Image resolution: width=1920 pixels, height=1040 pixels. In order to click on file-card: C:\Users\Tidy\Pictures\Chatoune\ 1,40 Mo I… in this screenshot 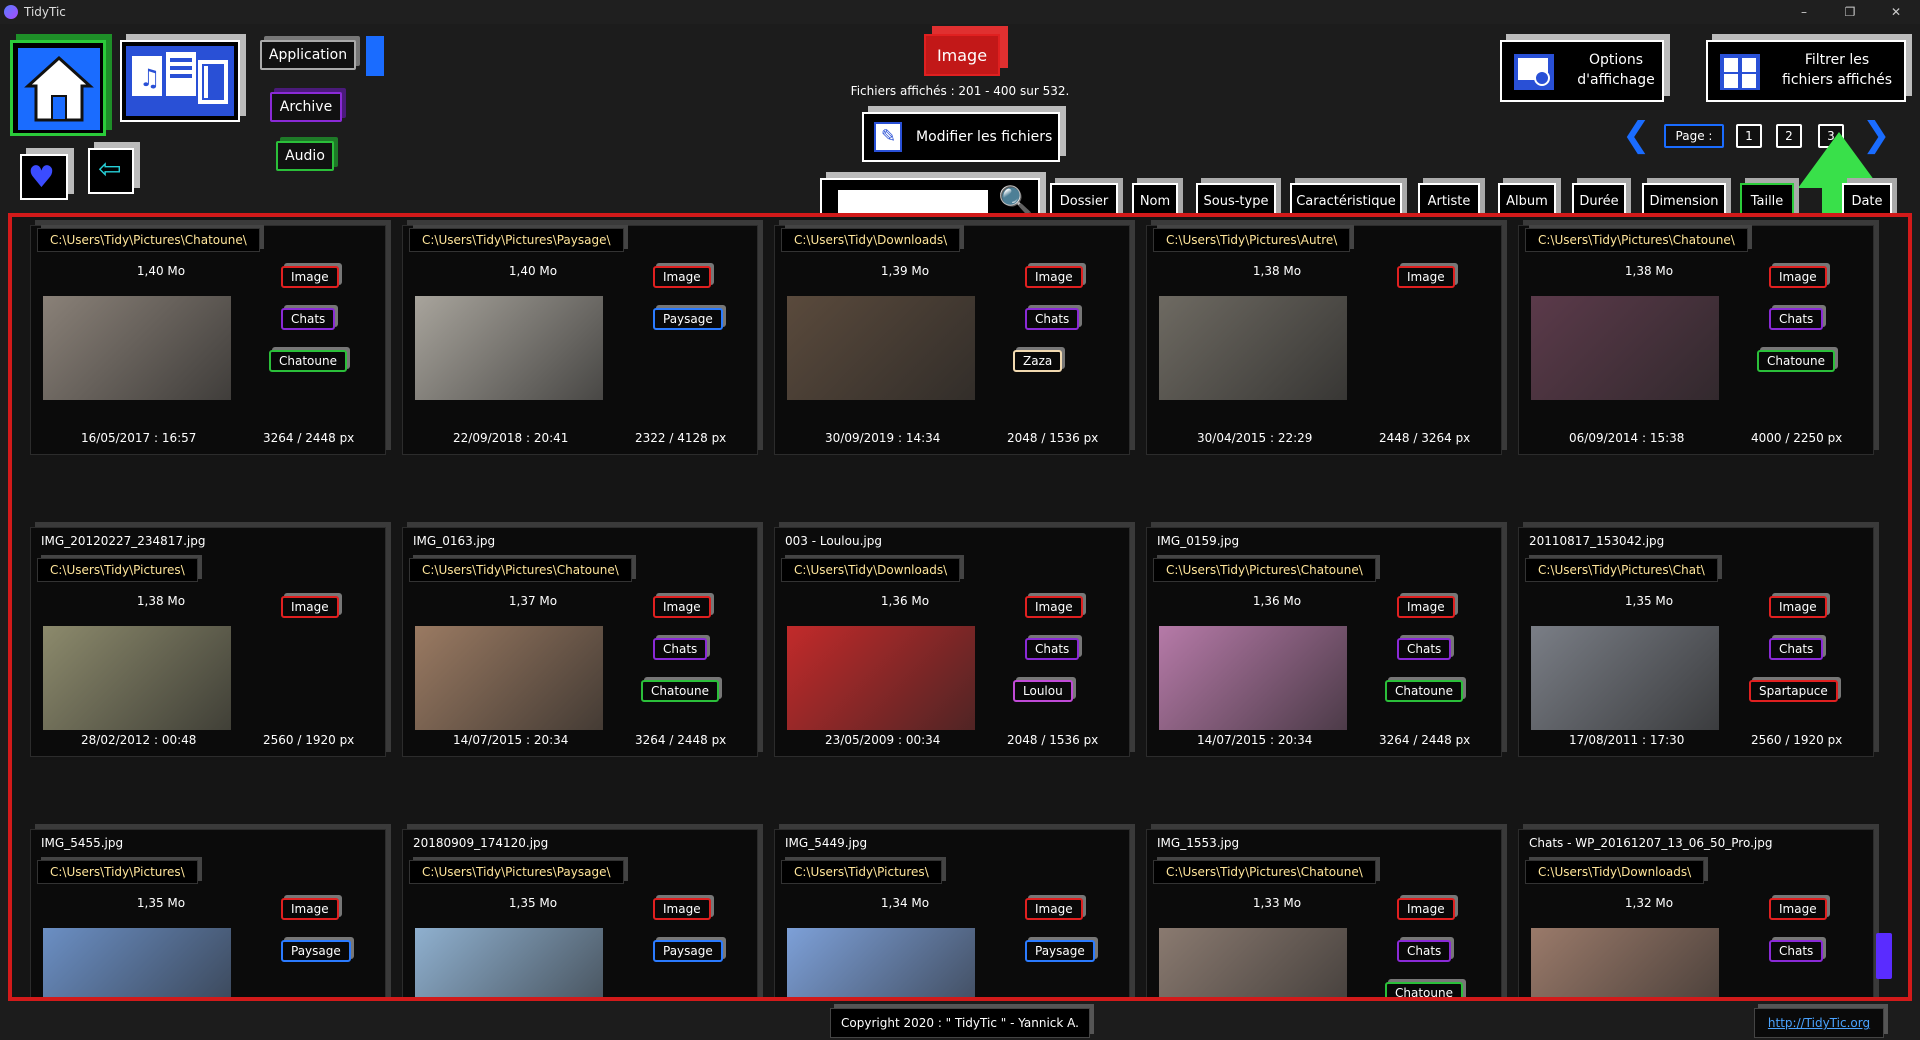, I will do `click(208, 340)`.